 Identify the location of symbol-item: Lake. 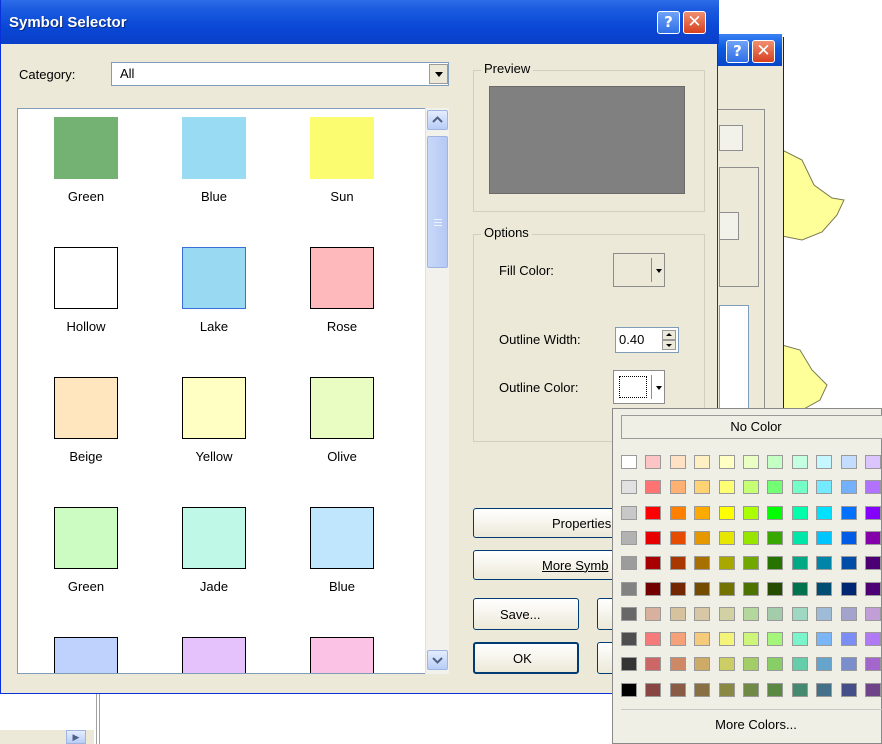
(214, 290).